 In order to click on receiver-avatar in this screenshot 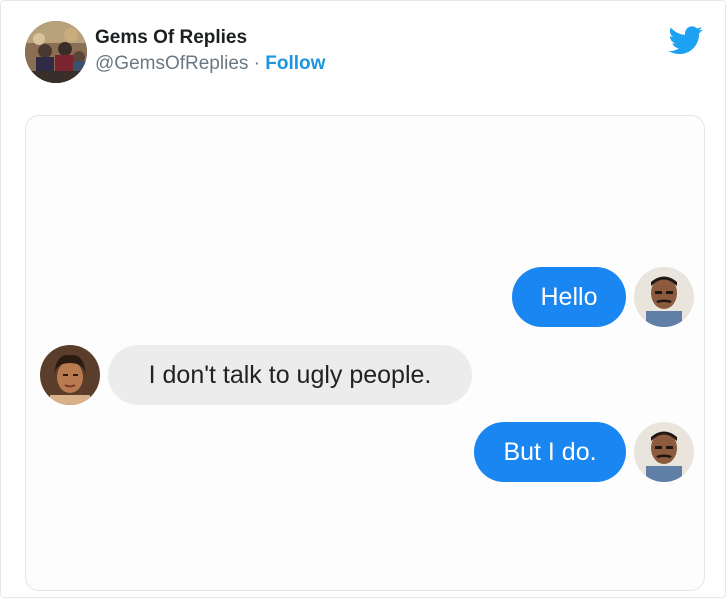, I will do `click(70, 375)`.